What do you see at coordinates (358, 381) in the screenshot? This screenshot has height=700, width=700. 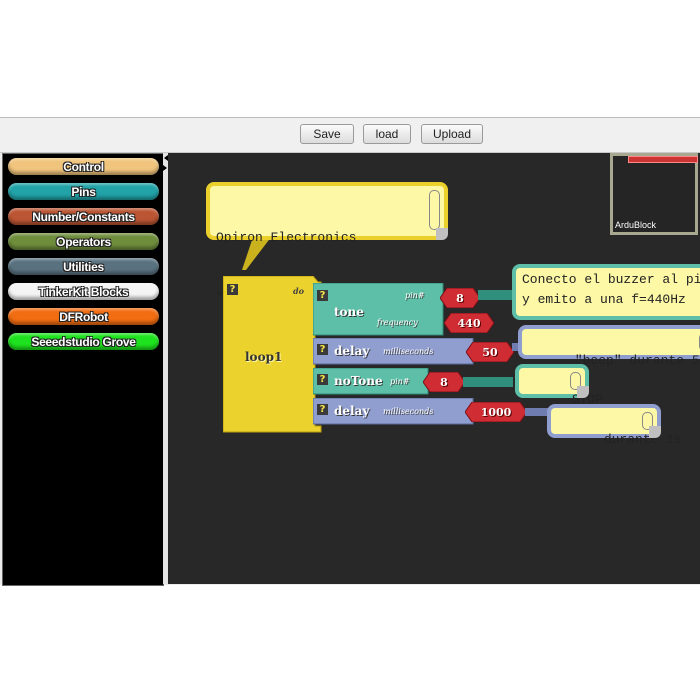 I see `notone-label: noTone` at bounding box center [358, 381].